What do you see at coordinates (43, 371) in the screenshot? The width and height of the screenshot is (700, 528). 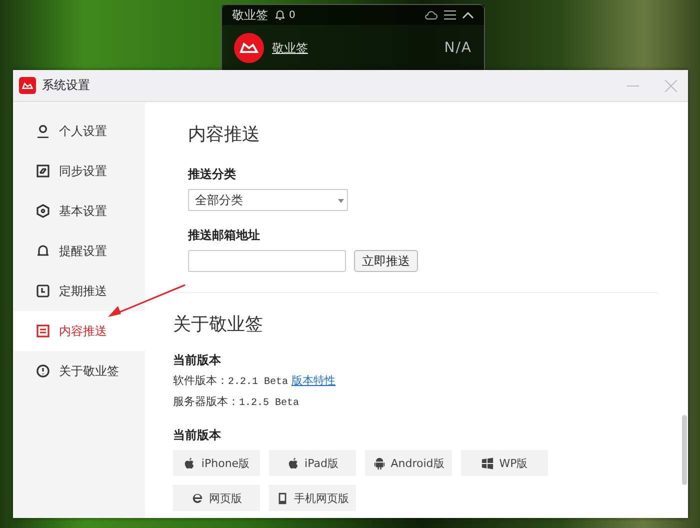 I see `info-icon` at bounding box center [43, 371].